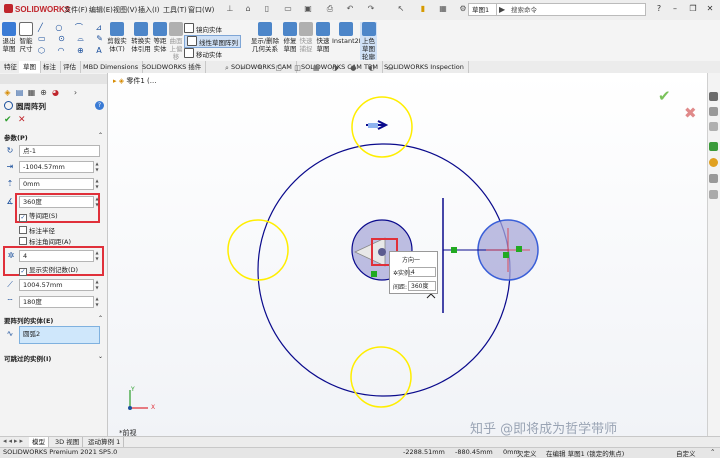  What do you see at coordinates (201, 10) in the screenshot?
I see `menu-window: 窗口(W)` at bounding box center [201, 10].